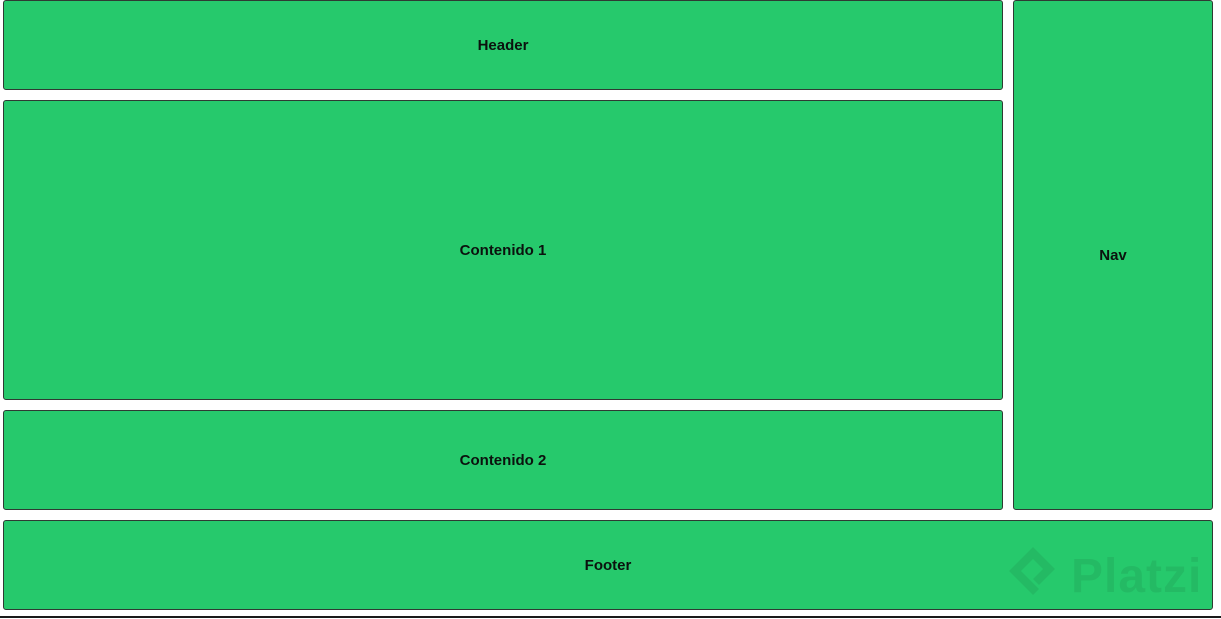  Describe the element at coordinates (610, 617) in the screenshot. I see `bottom-divider` at that location.